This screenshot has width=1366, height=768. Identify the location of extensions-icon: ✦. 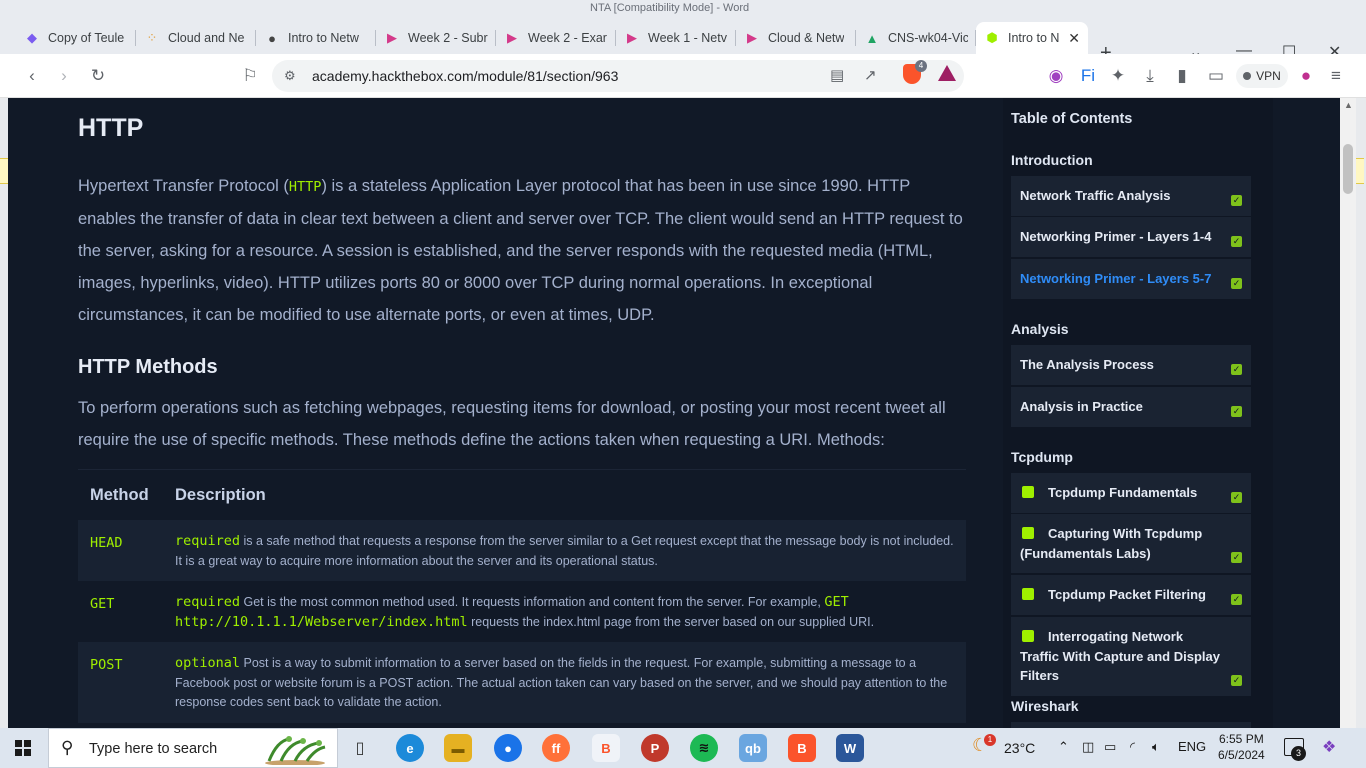
(1118, 76).